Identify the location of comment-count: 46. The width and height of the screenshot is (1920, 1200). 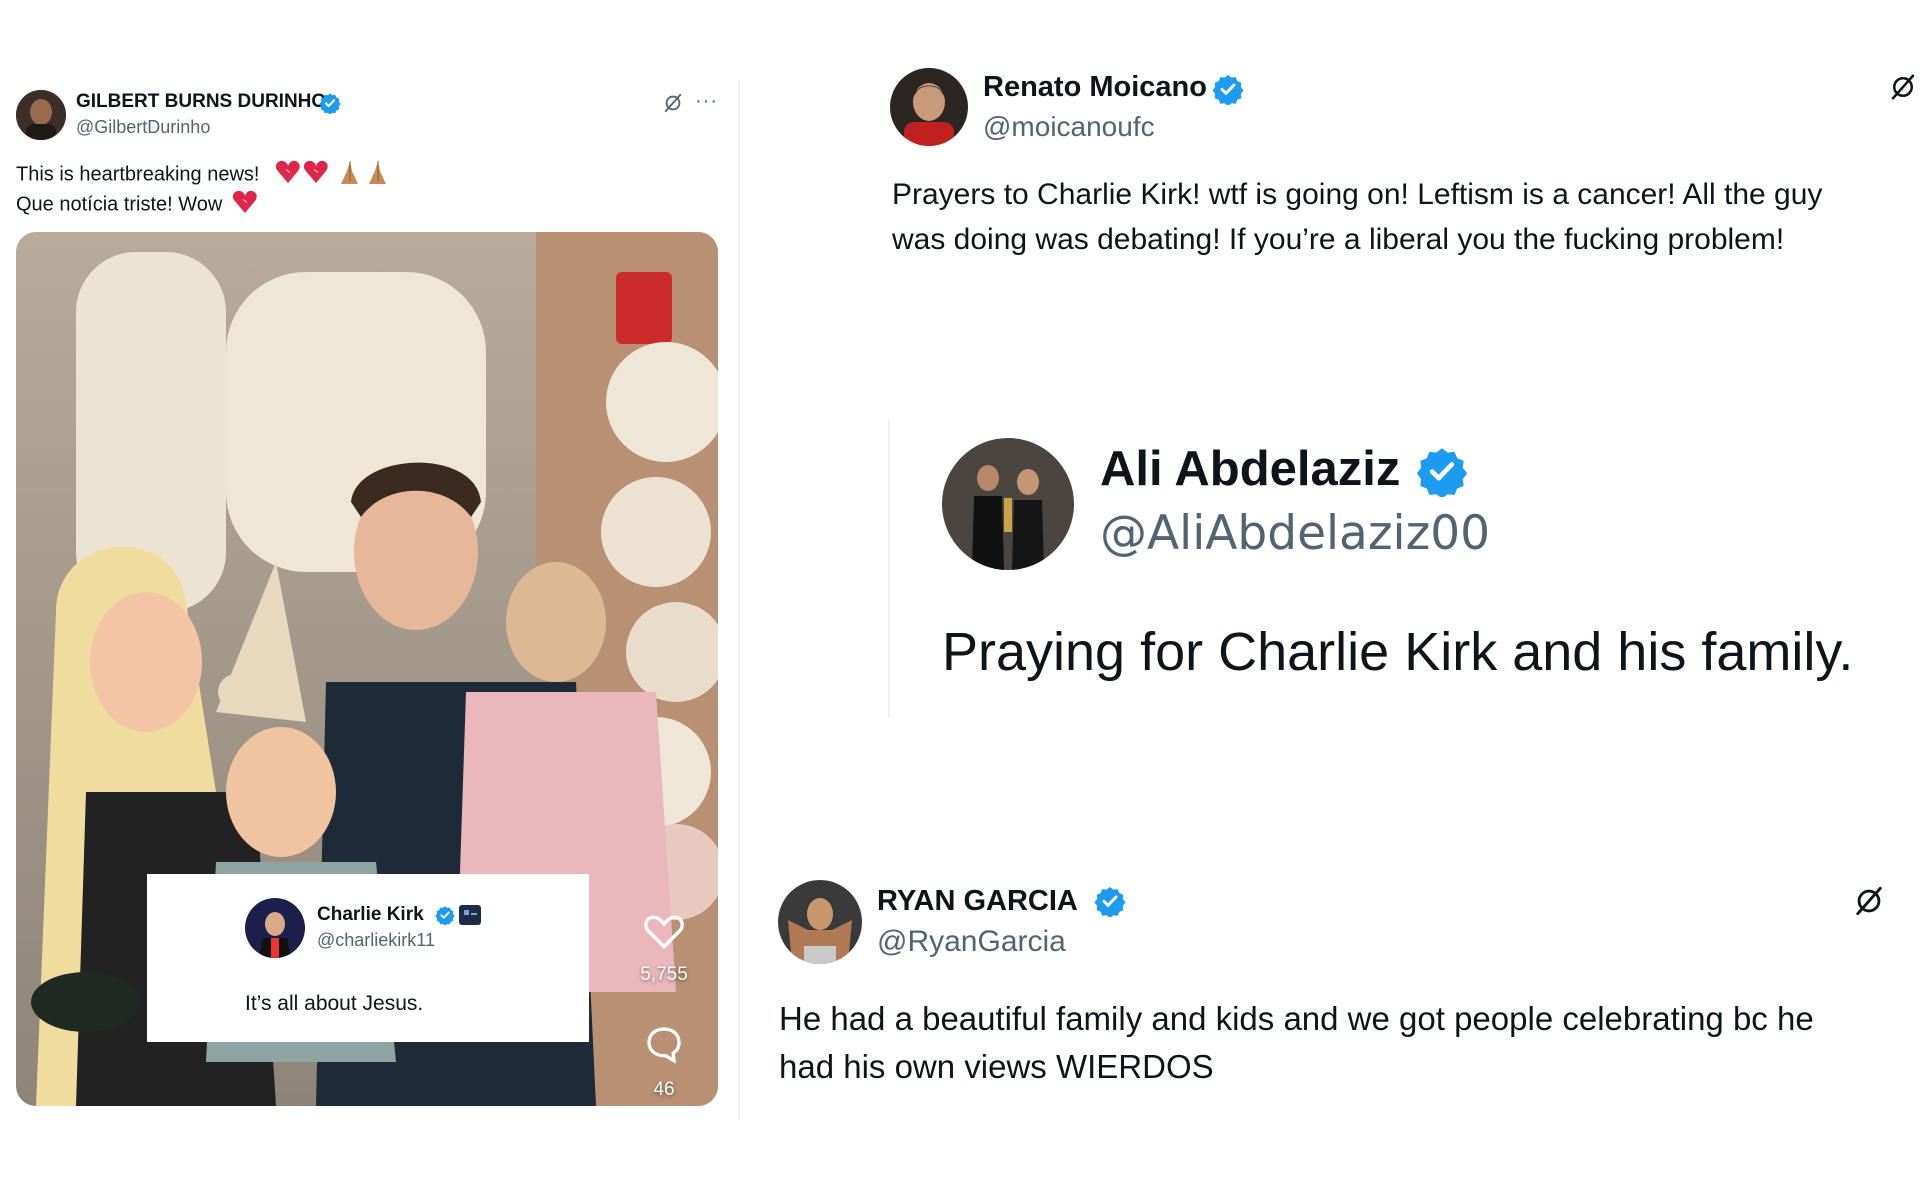
(664, 1089).